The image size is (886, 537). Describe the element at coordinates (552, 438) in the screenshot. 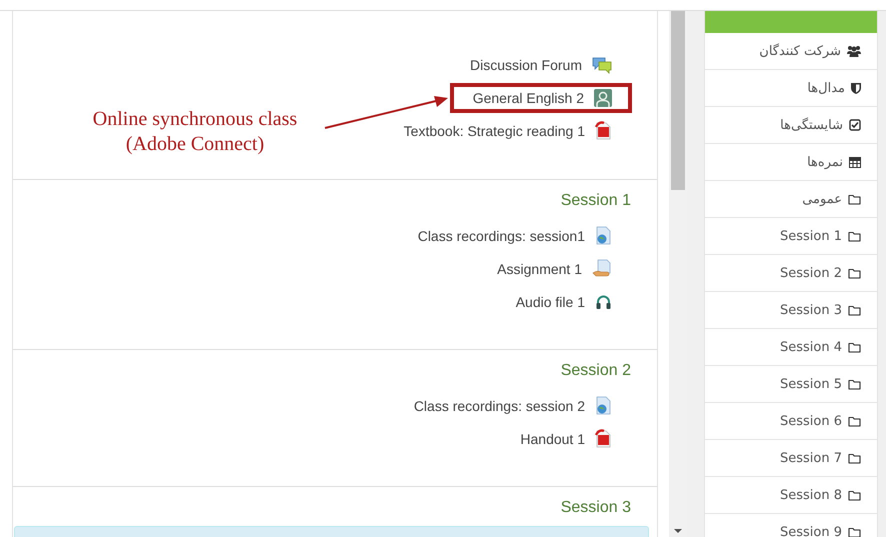

I see `activity-link: Handout 1` at that location.